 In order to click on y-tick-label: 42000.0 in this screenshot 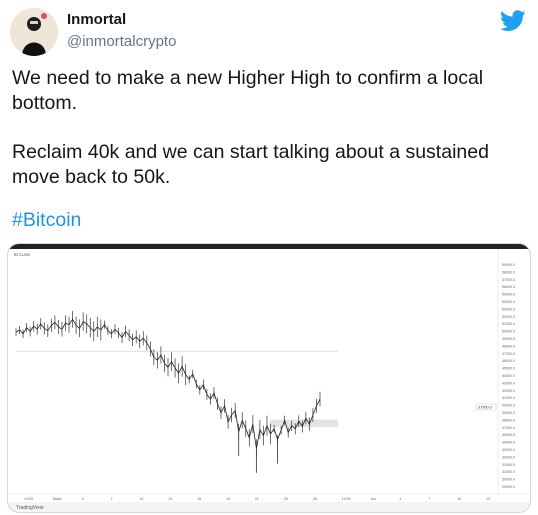, I will do `click(508, 391)`.